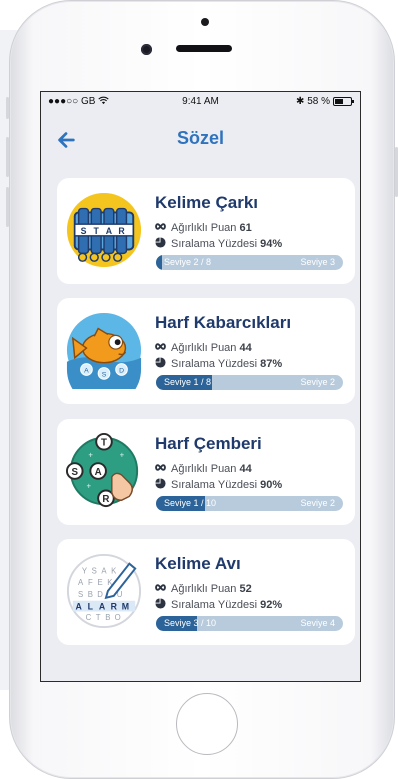 This screenshot has width=398, height=779. Describe the element at coordinates (317, 262) in the screenshot. I see `next-level-label: Seviye 3` at that location.